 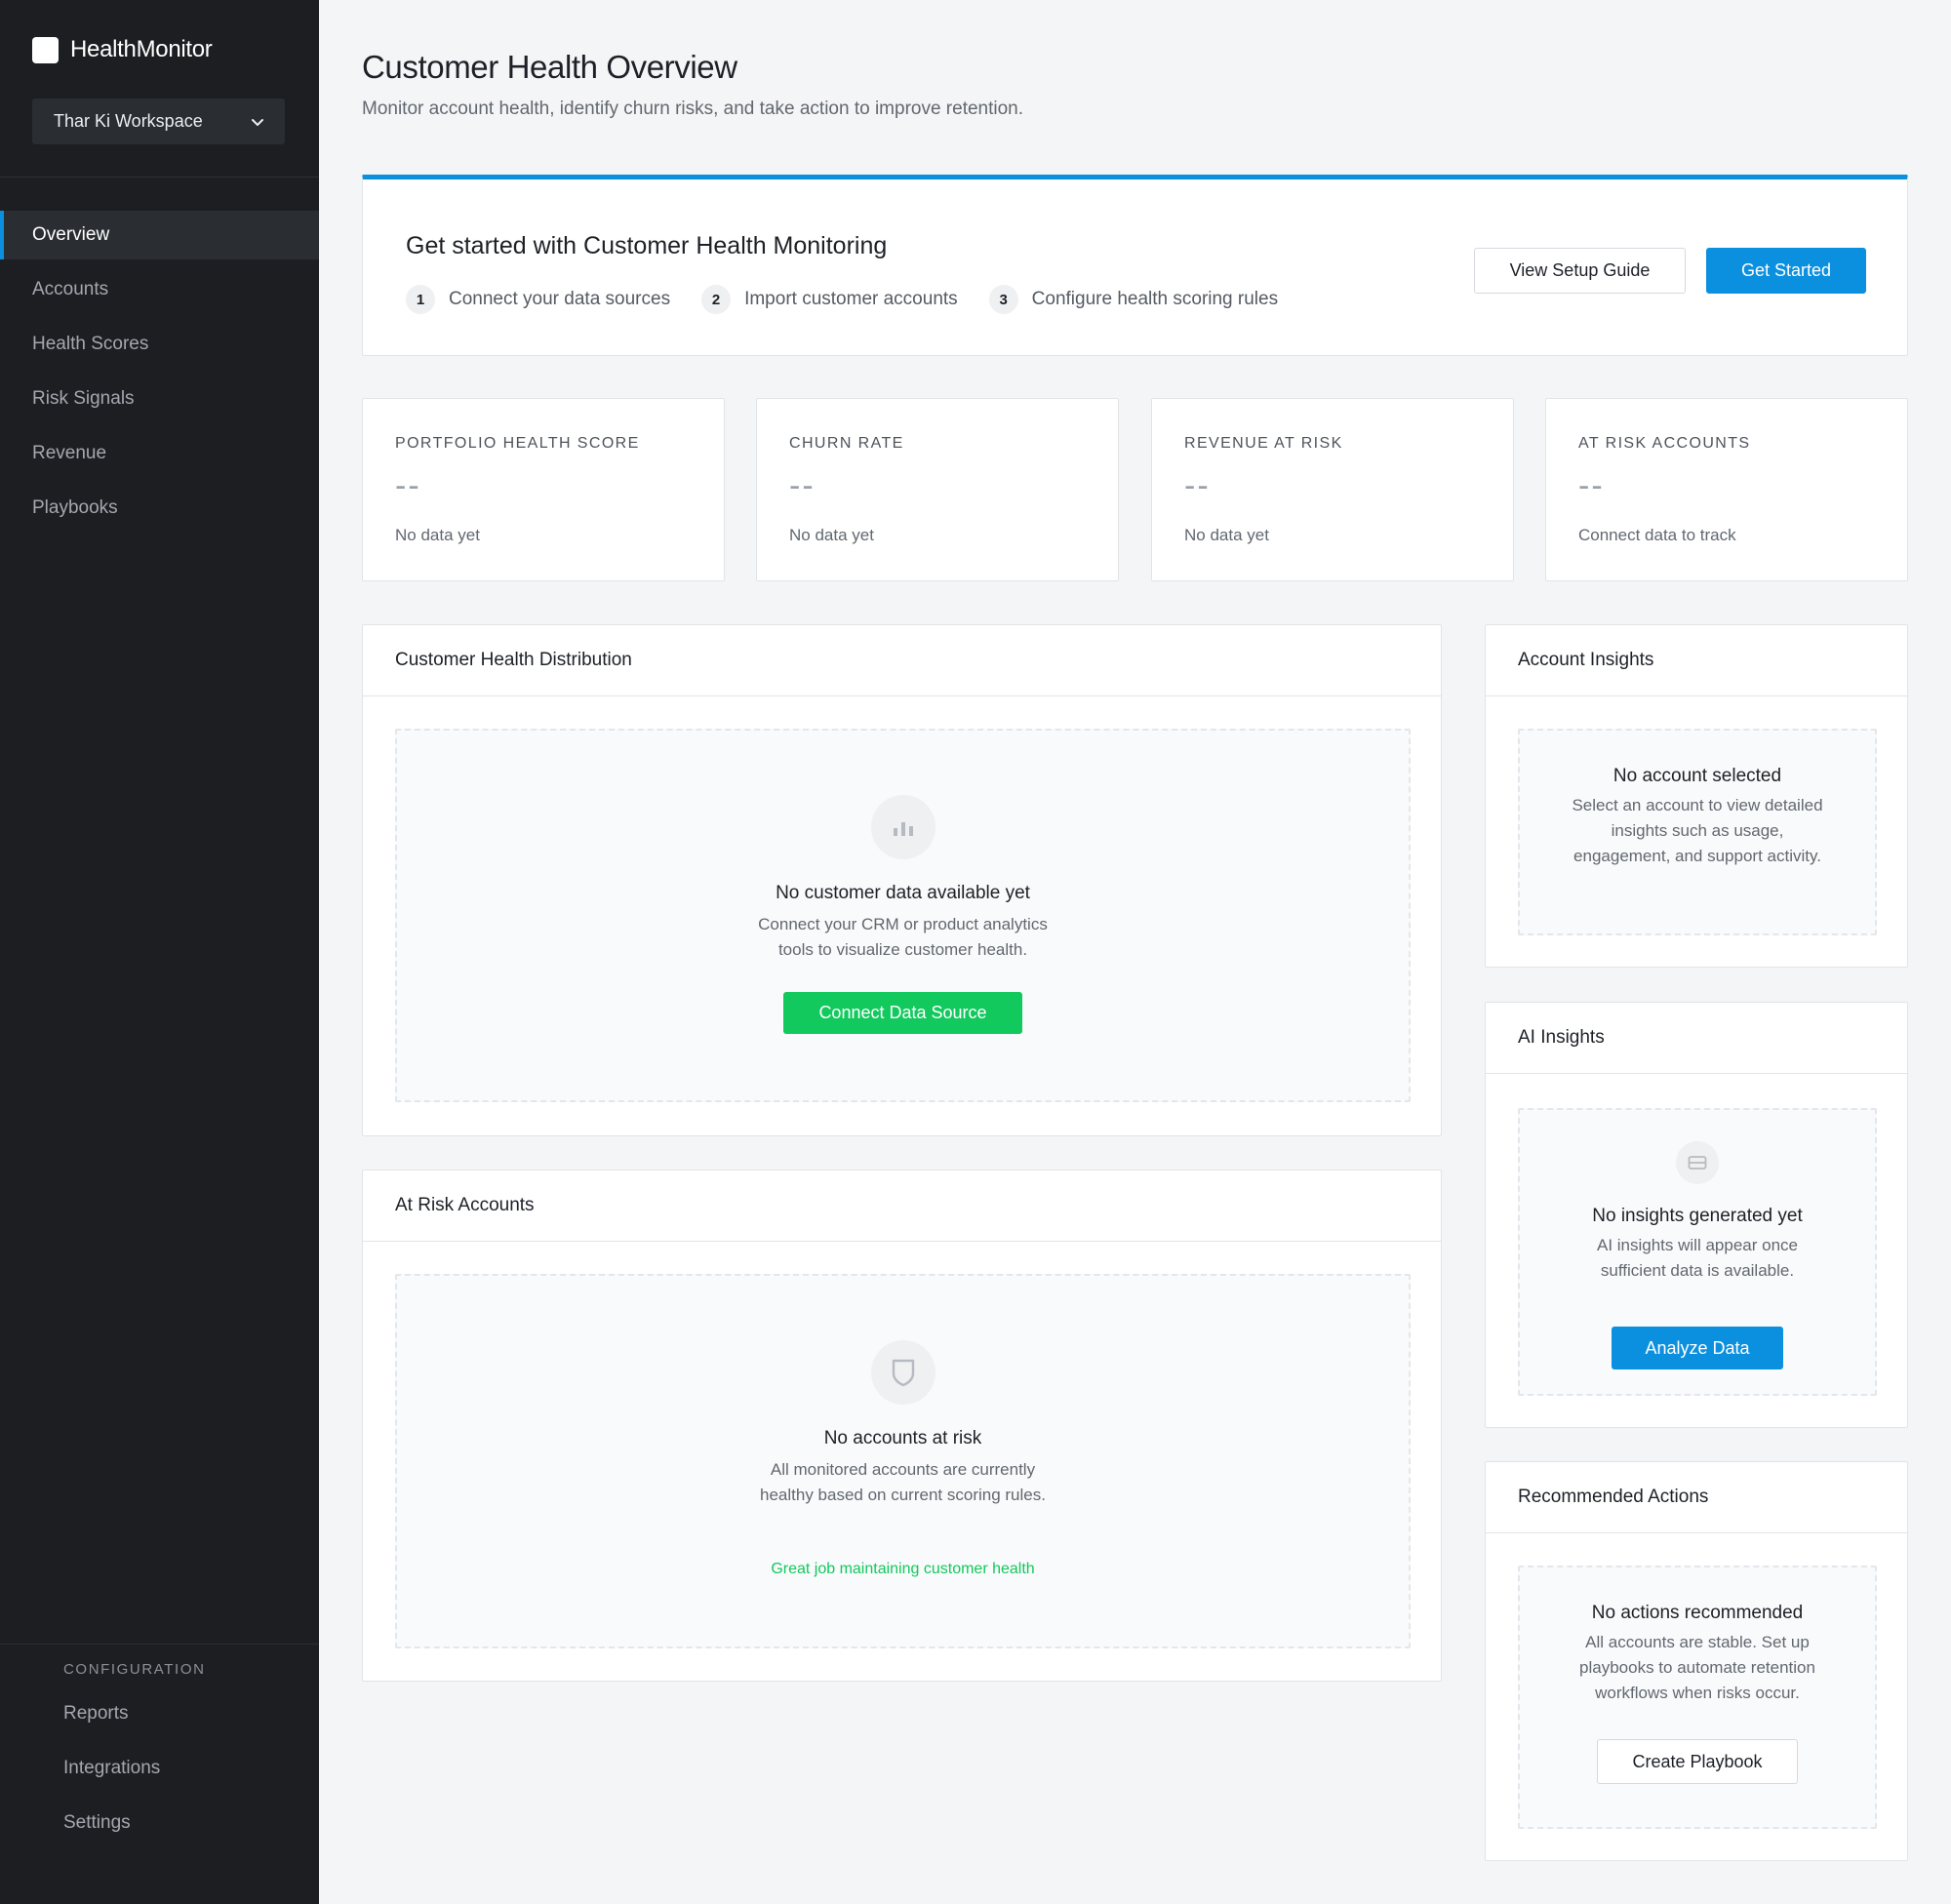 I want to click on step-number: 2, so click(x=717, y=299).